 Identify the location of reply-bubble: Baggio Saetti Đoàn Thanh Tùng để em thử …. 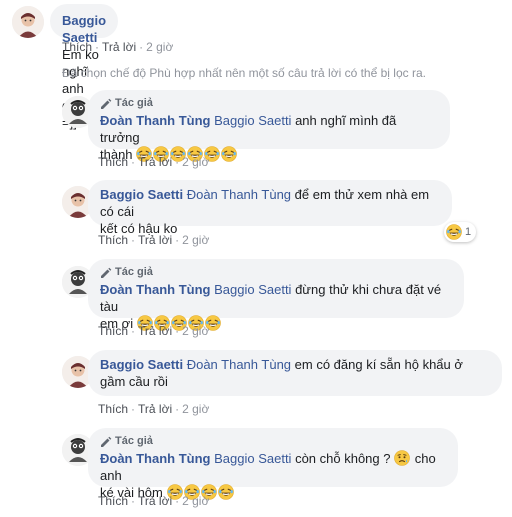
(270, 208).